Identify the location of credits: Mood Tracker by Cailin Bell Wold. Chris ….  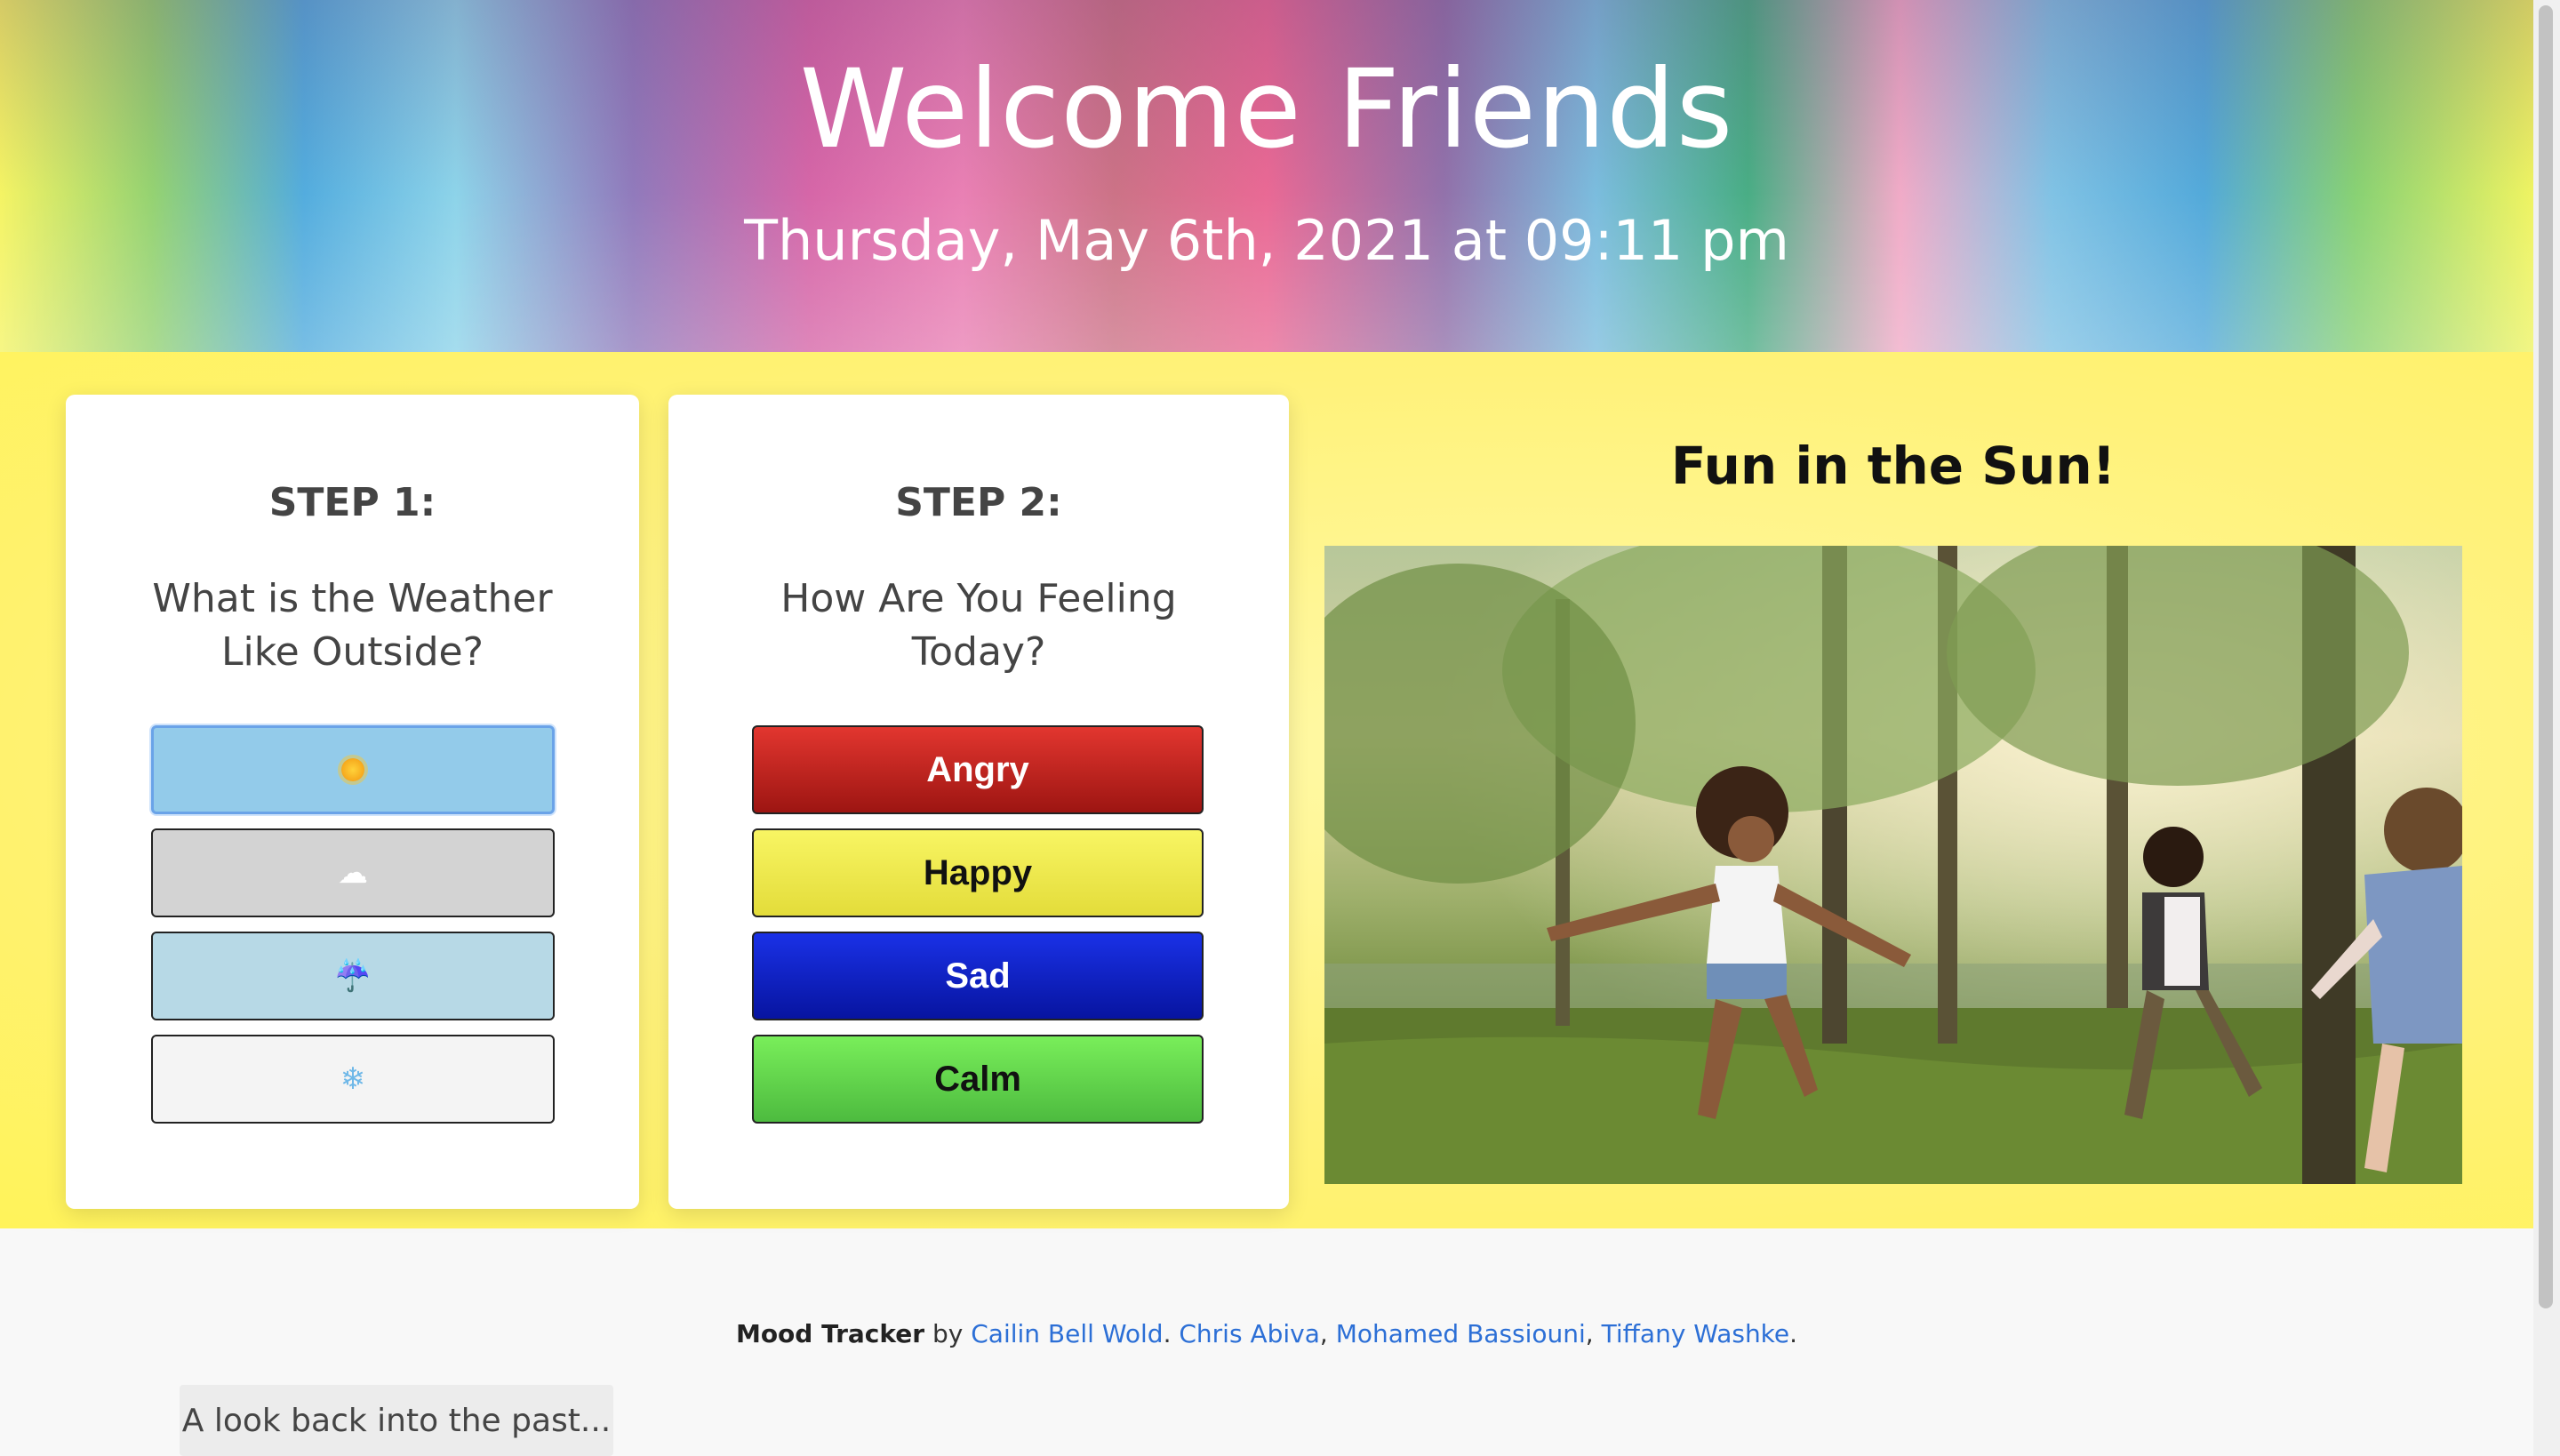
(1266, 1333).